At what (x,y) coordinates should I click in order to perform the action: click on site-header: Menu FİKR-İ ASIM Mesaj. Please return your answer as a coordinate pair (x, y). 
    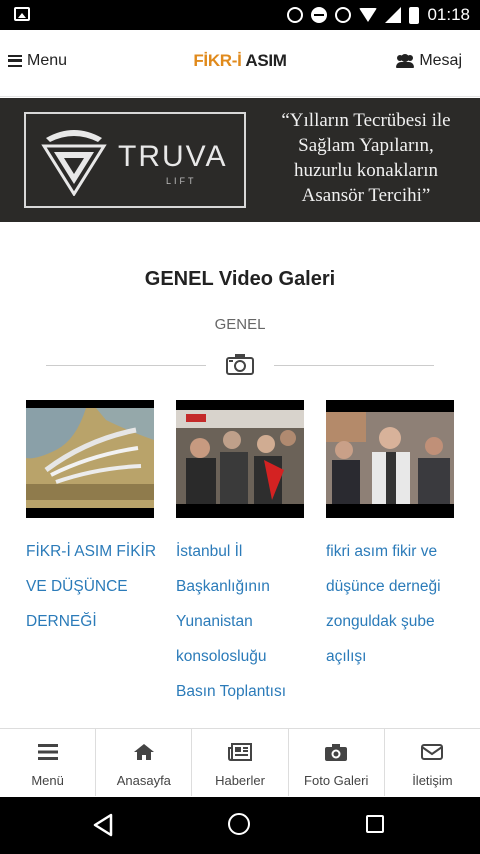
    Looking at the image, I should click on (240, 63).